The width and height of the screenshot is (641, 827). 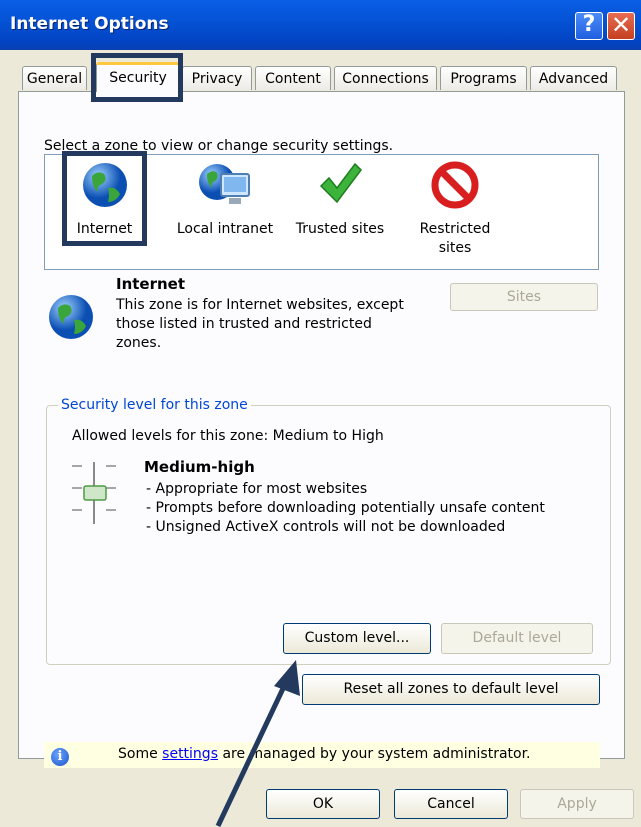 What do you see at coordinates (621, 26) in the screenshot?
I see `close-button: ✕` at bounding box center [621, 26].